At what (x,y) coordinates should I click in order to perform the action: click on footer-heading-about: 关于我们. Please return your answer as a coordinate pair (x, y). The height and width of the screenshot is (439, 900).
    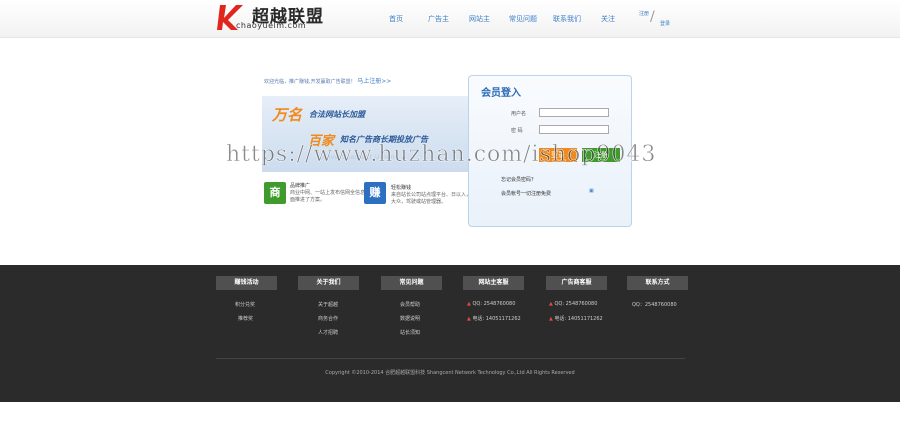
    Looking at the image, I should click on (328, 283).